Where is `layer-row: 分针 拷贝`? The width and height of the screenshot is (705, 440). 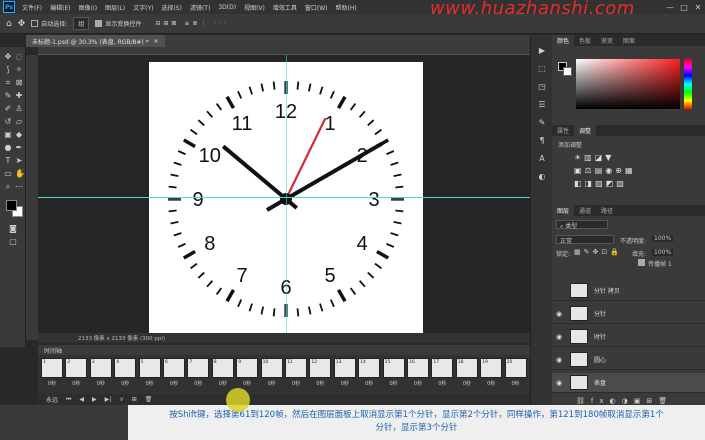
layer-row: 分针 拷贝 is located at coordinates (628, 291).